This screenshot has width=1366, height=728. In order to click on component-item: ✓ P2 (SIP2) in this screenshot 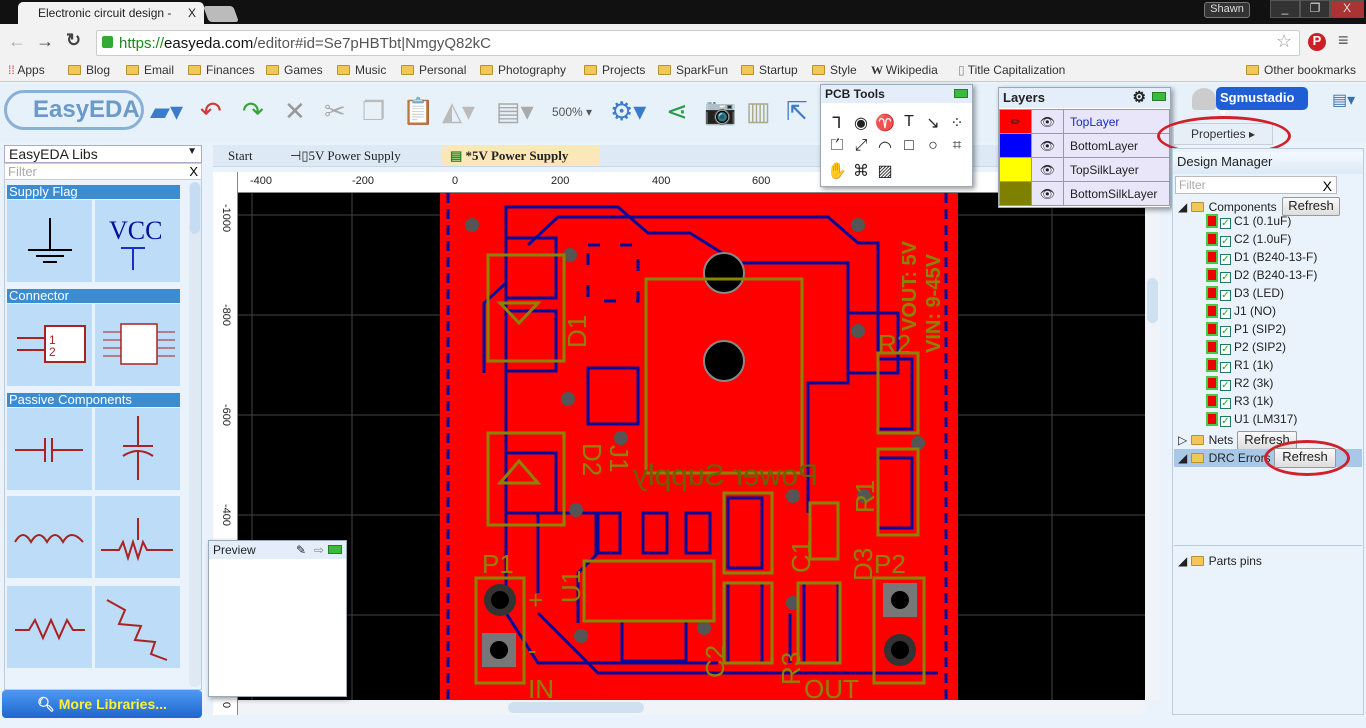, I will do `click(1246, 347)`.